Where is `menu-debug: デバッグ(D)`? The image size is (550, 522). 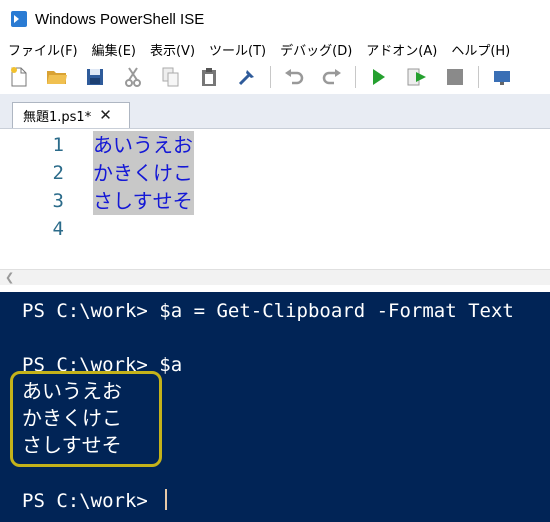
menu-debug: デバッグ(D) is located at coordinates (315, 49).